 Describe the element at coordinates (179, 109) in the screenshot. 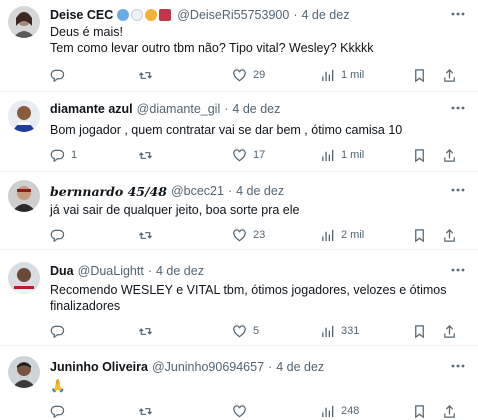

I see `user-handle: @diamante_gil` at that location.